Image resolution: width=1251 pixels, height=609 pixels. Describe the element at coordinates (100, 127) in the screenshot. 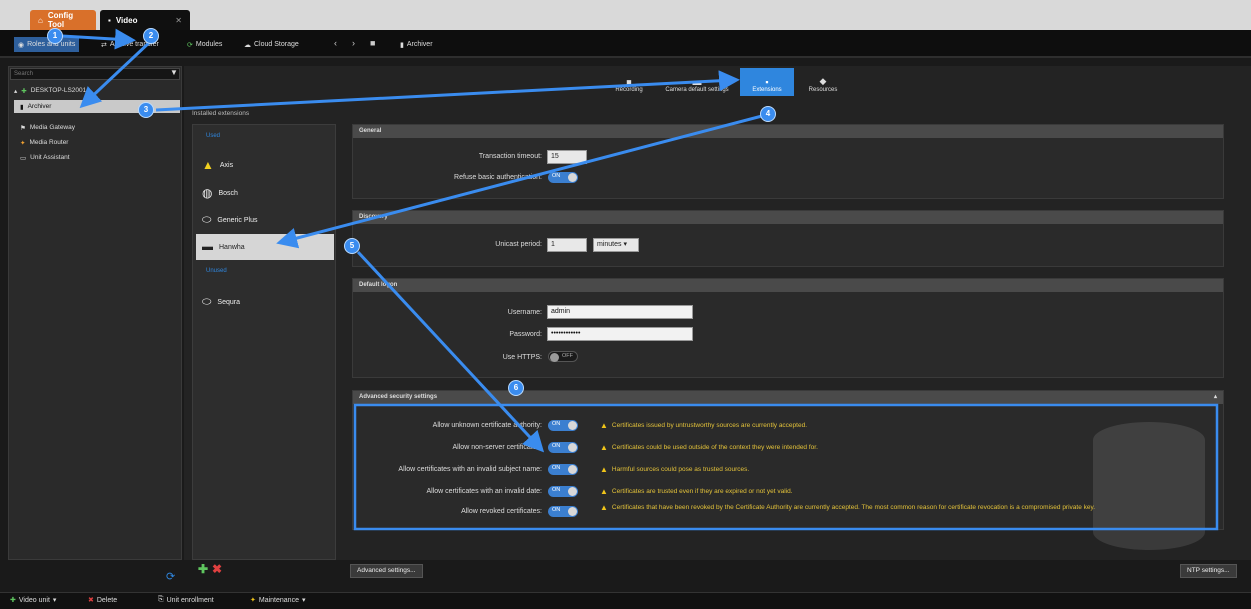

I see `tree-item-media-gateway: ⚑ Media Gateway` at that location.